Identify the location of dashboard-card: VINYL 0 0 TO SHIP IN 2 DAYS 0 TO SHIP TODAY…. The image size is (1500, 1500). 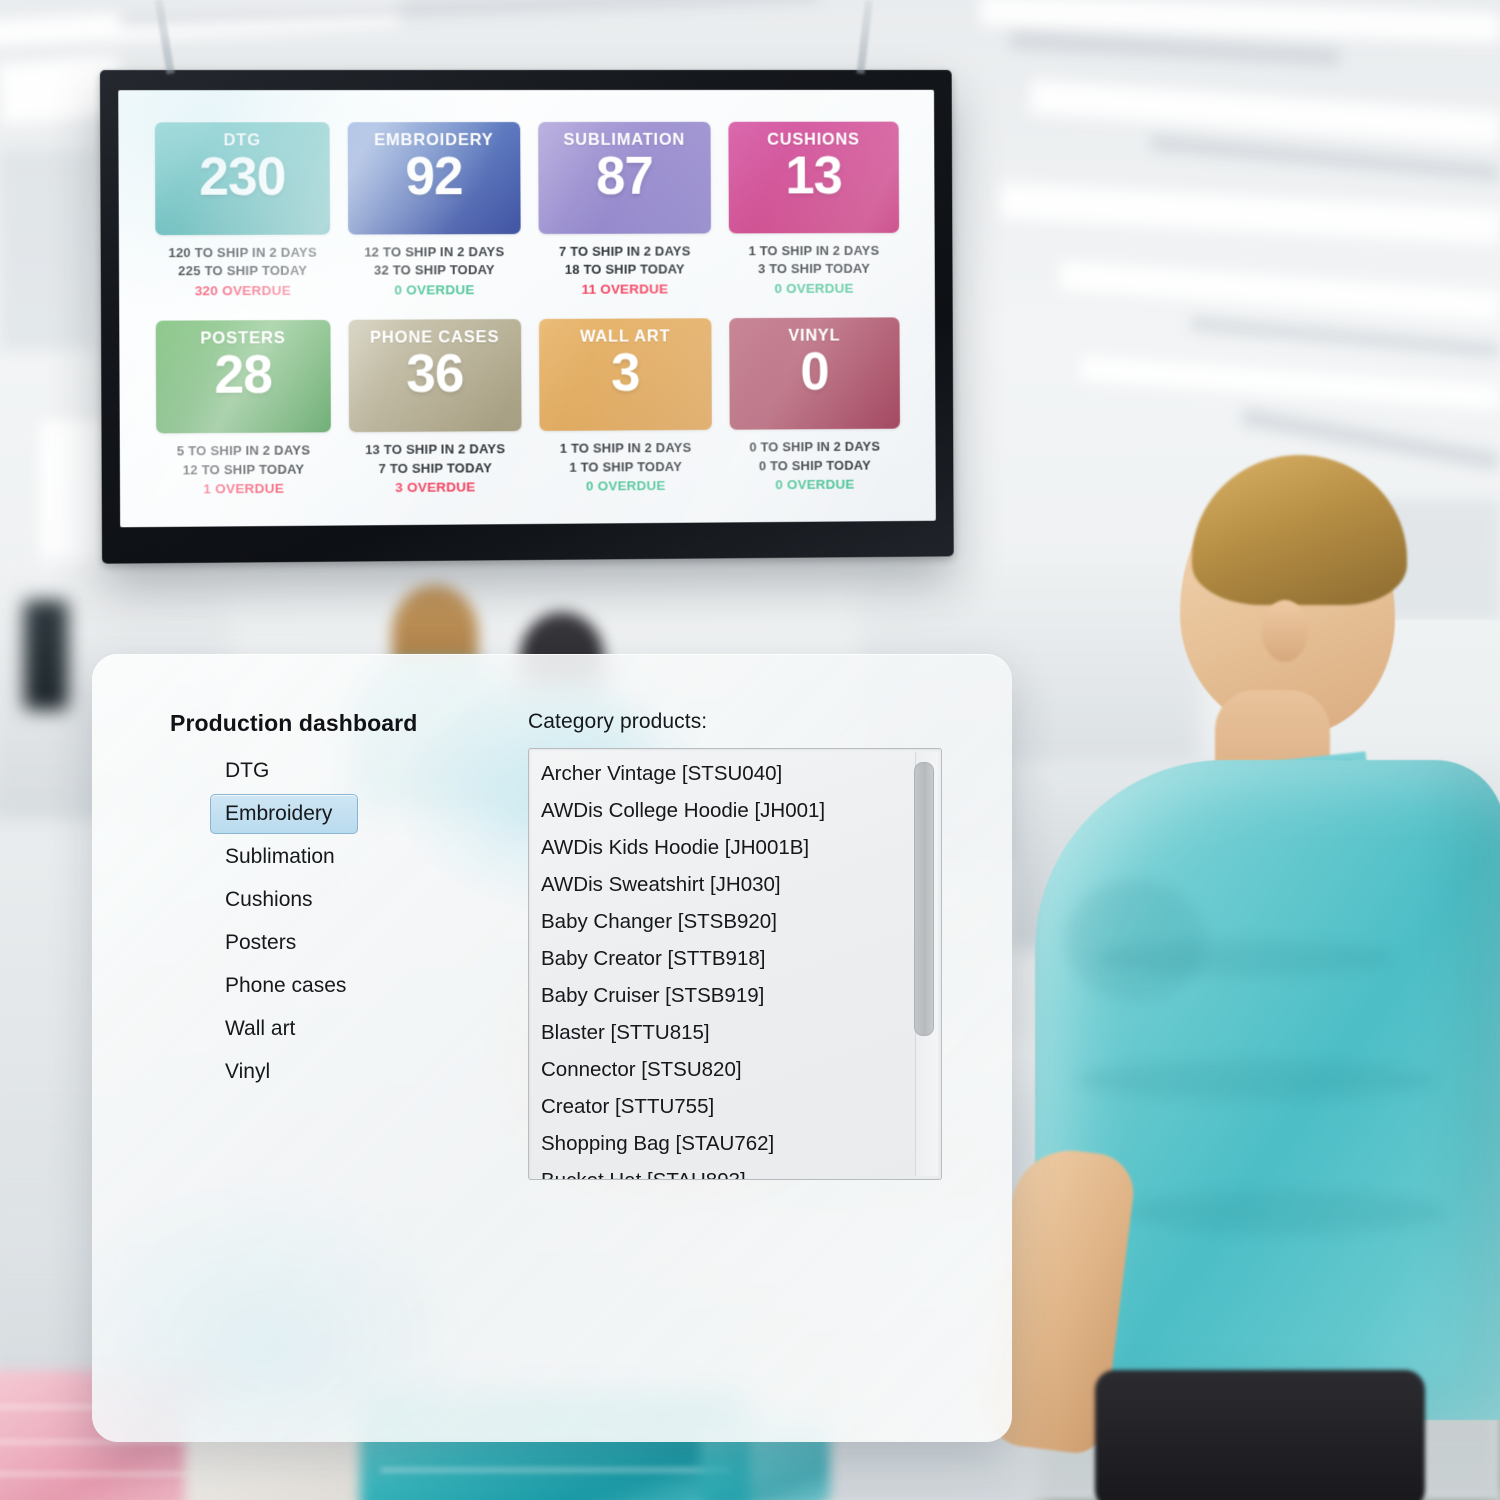
(814, 406).